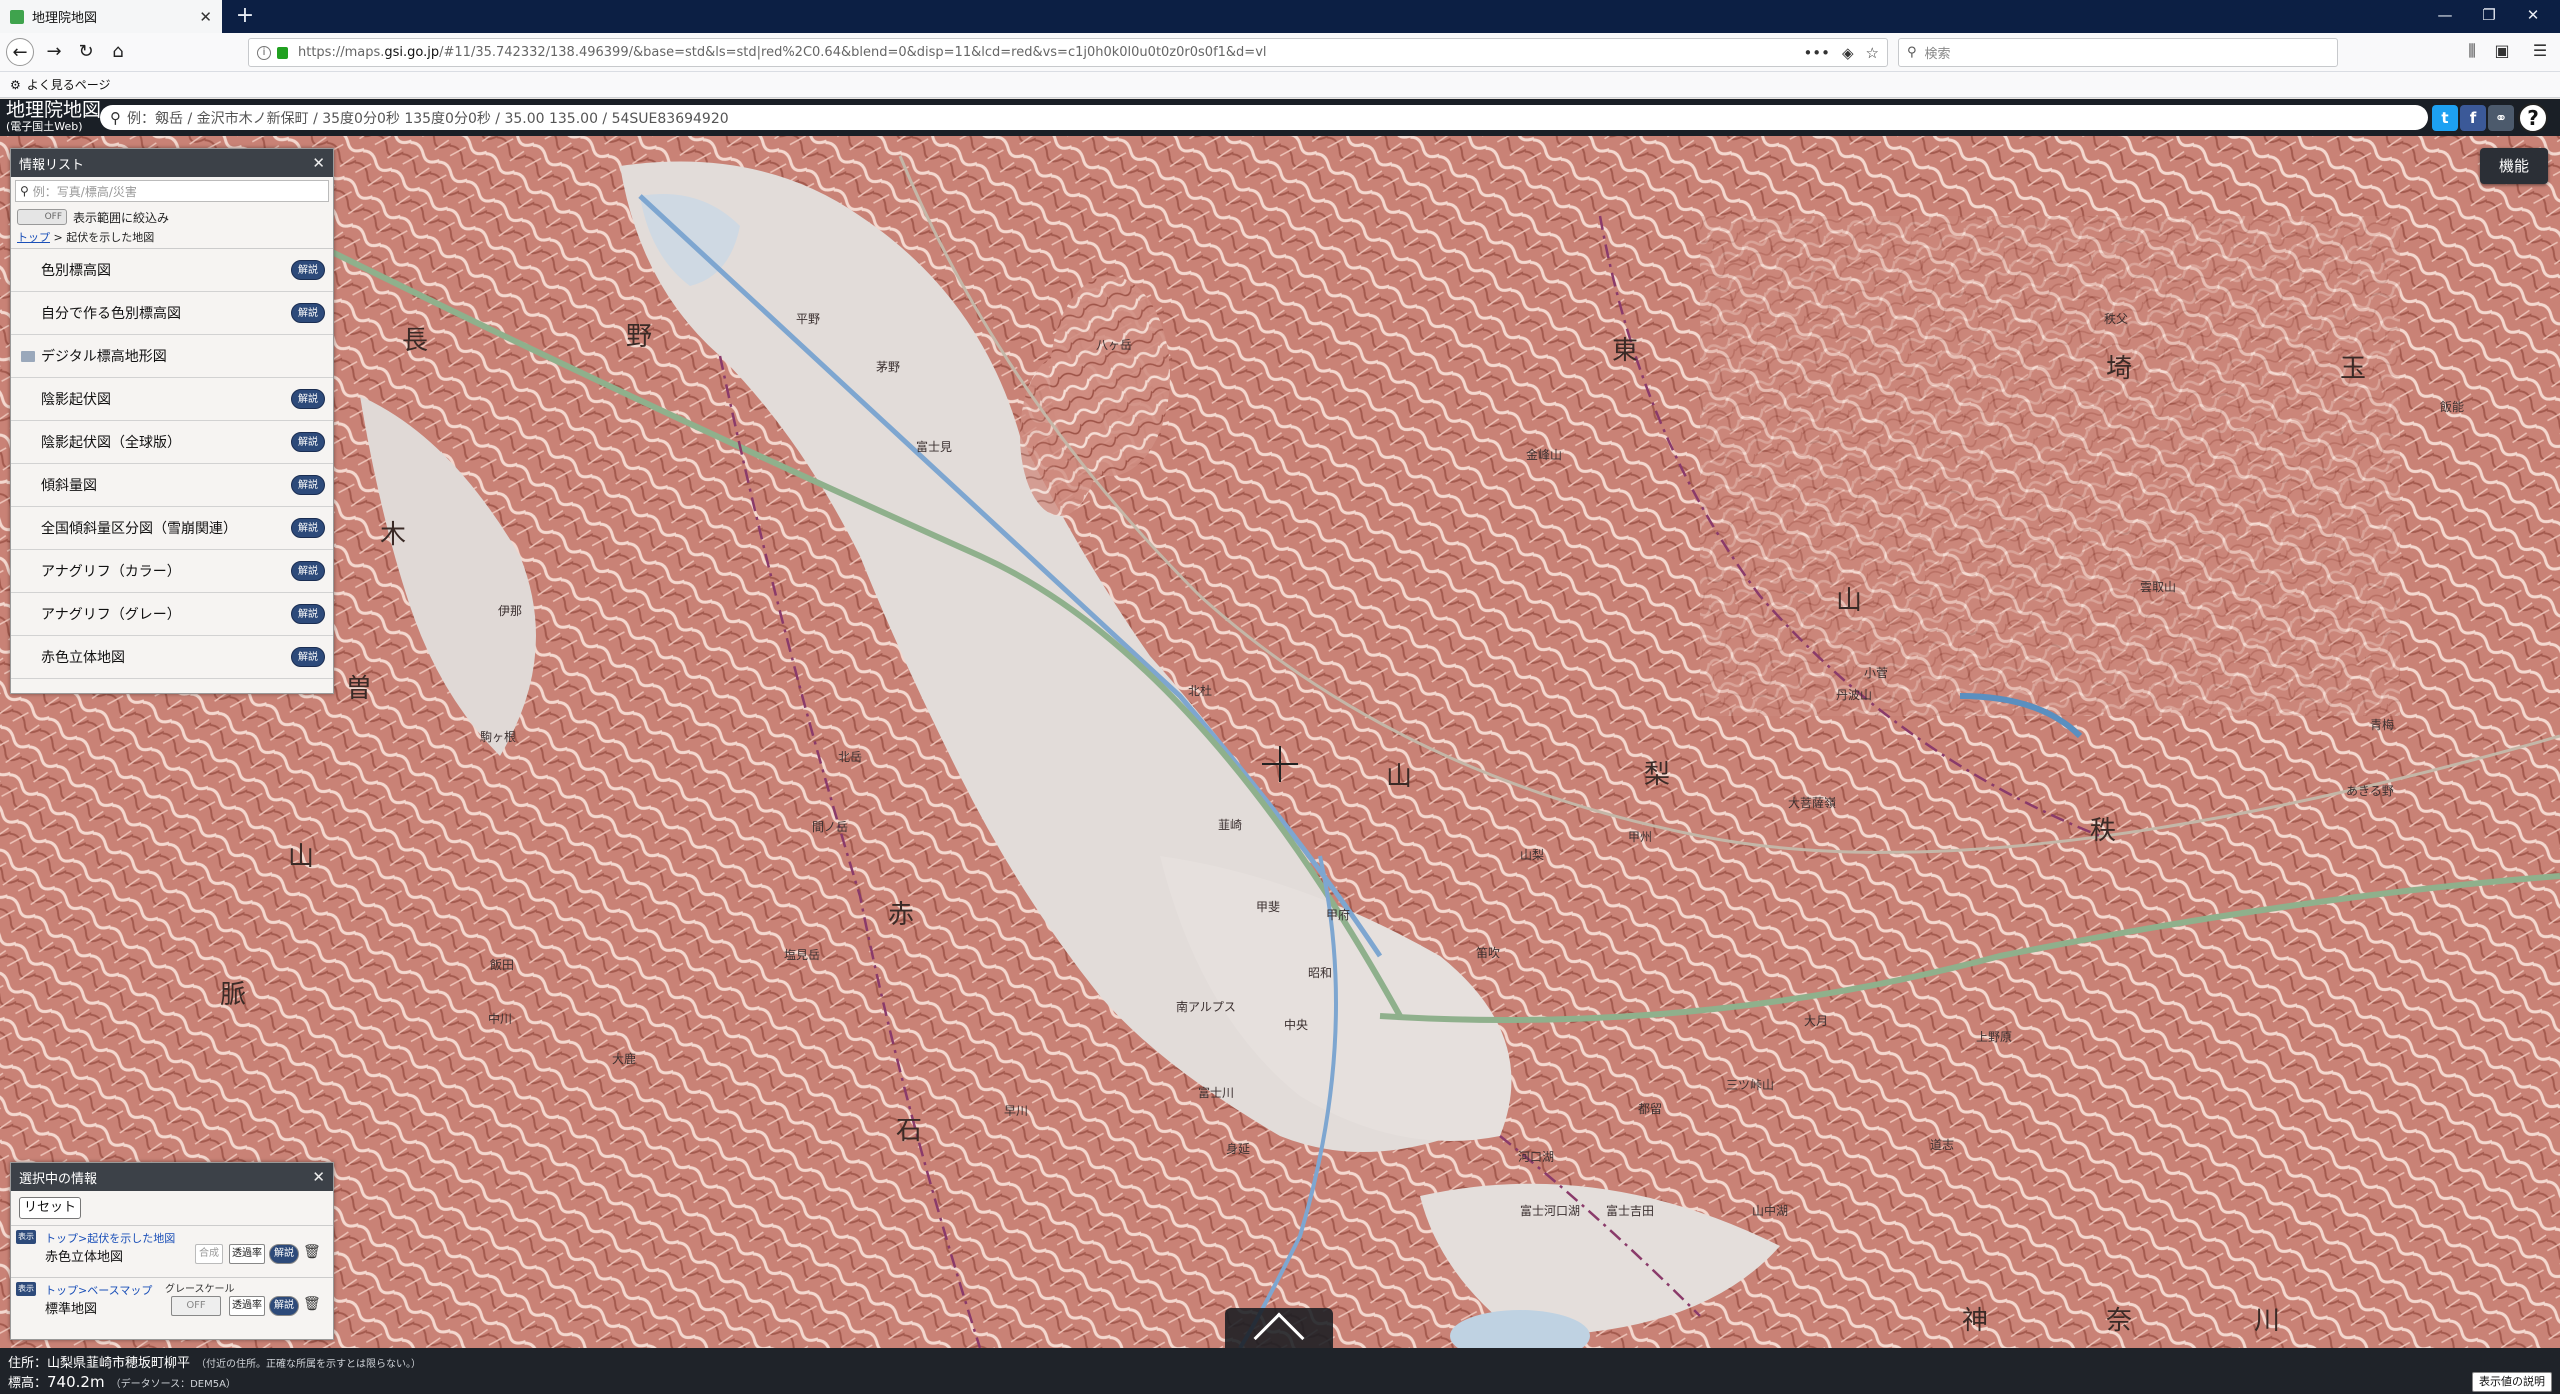 This screenshot has height=1394, width=2560. I want to click on list-item-label: 赤色立体地図, so click(83, 658).